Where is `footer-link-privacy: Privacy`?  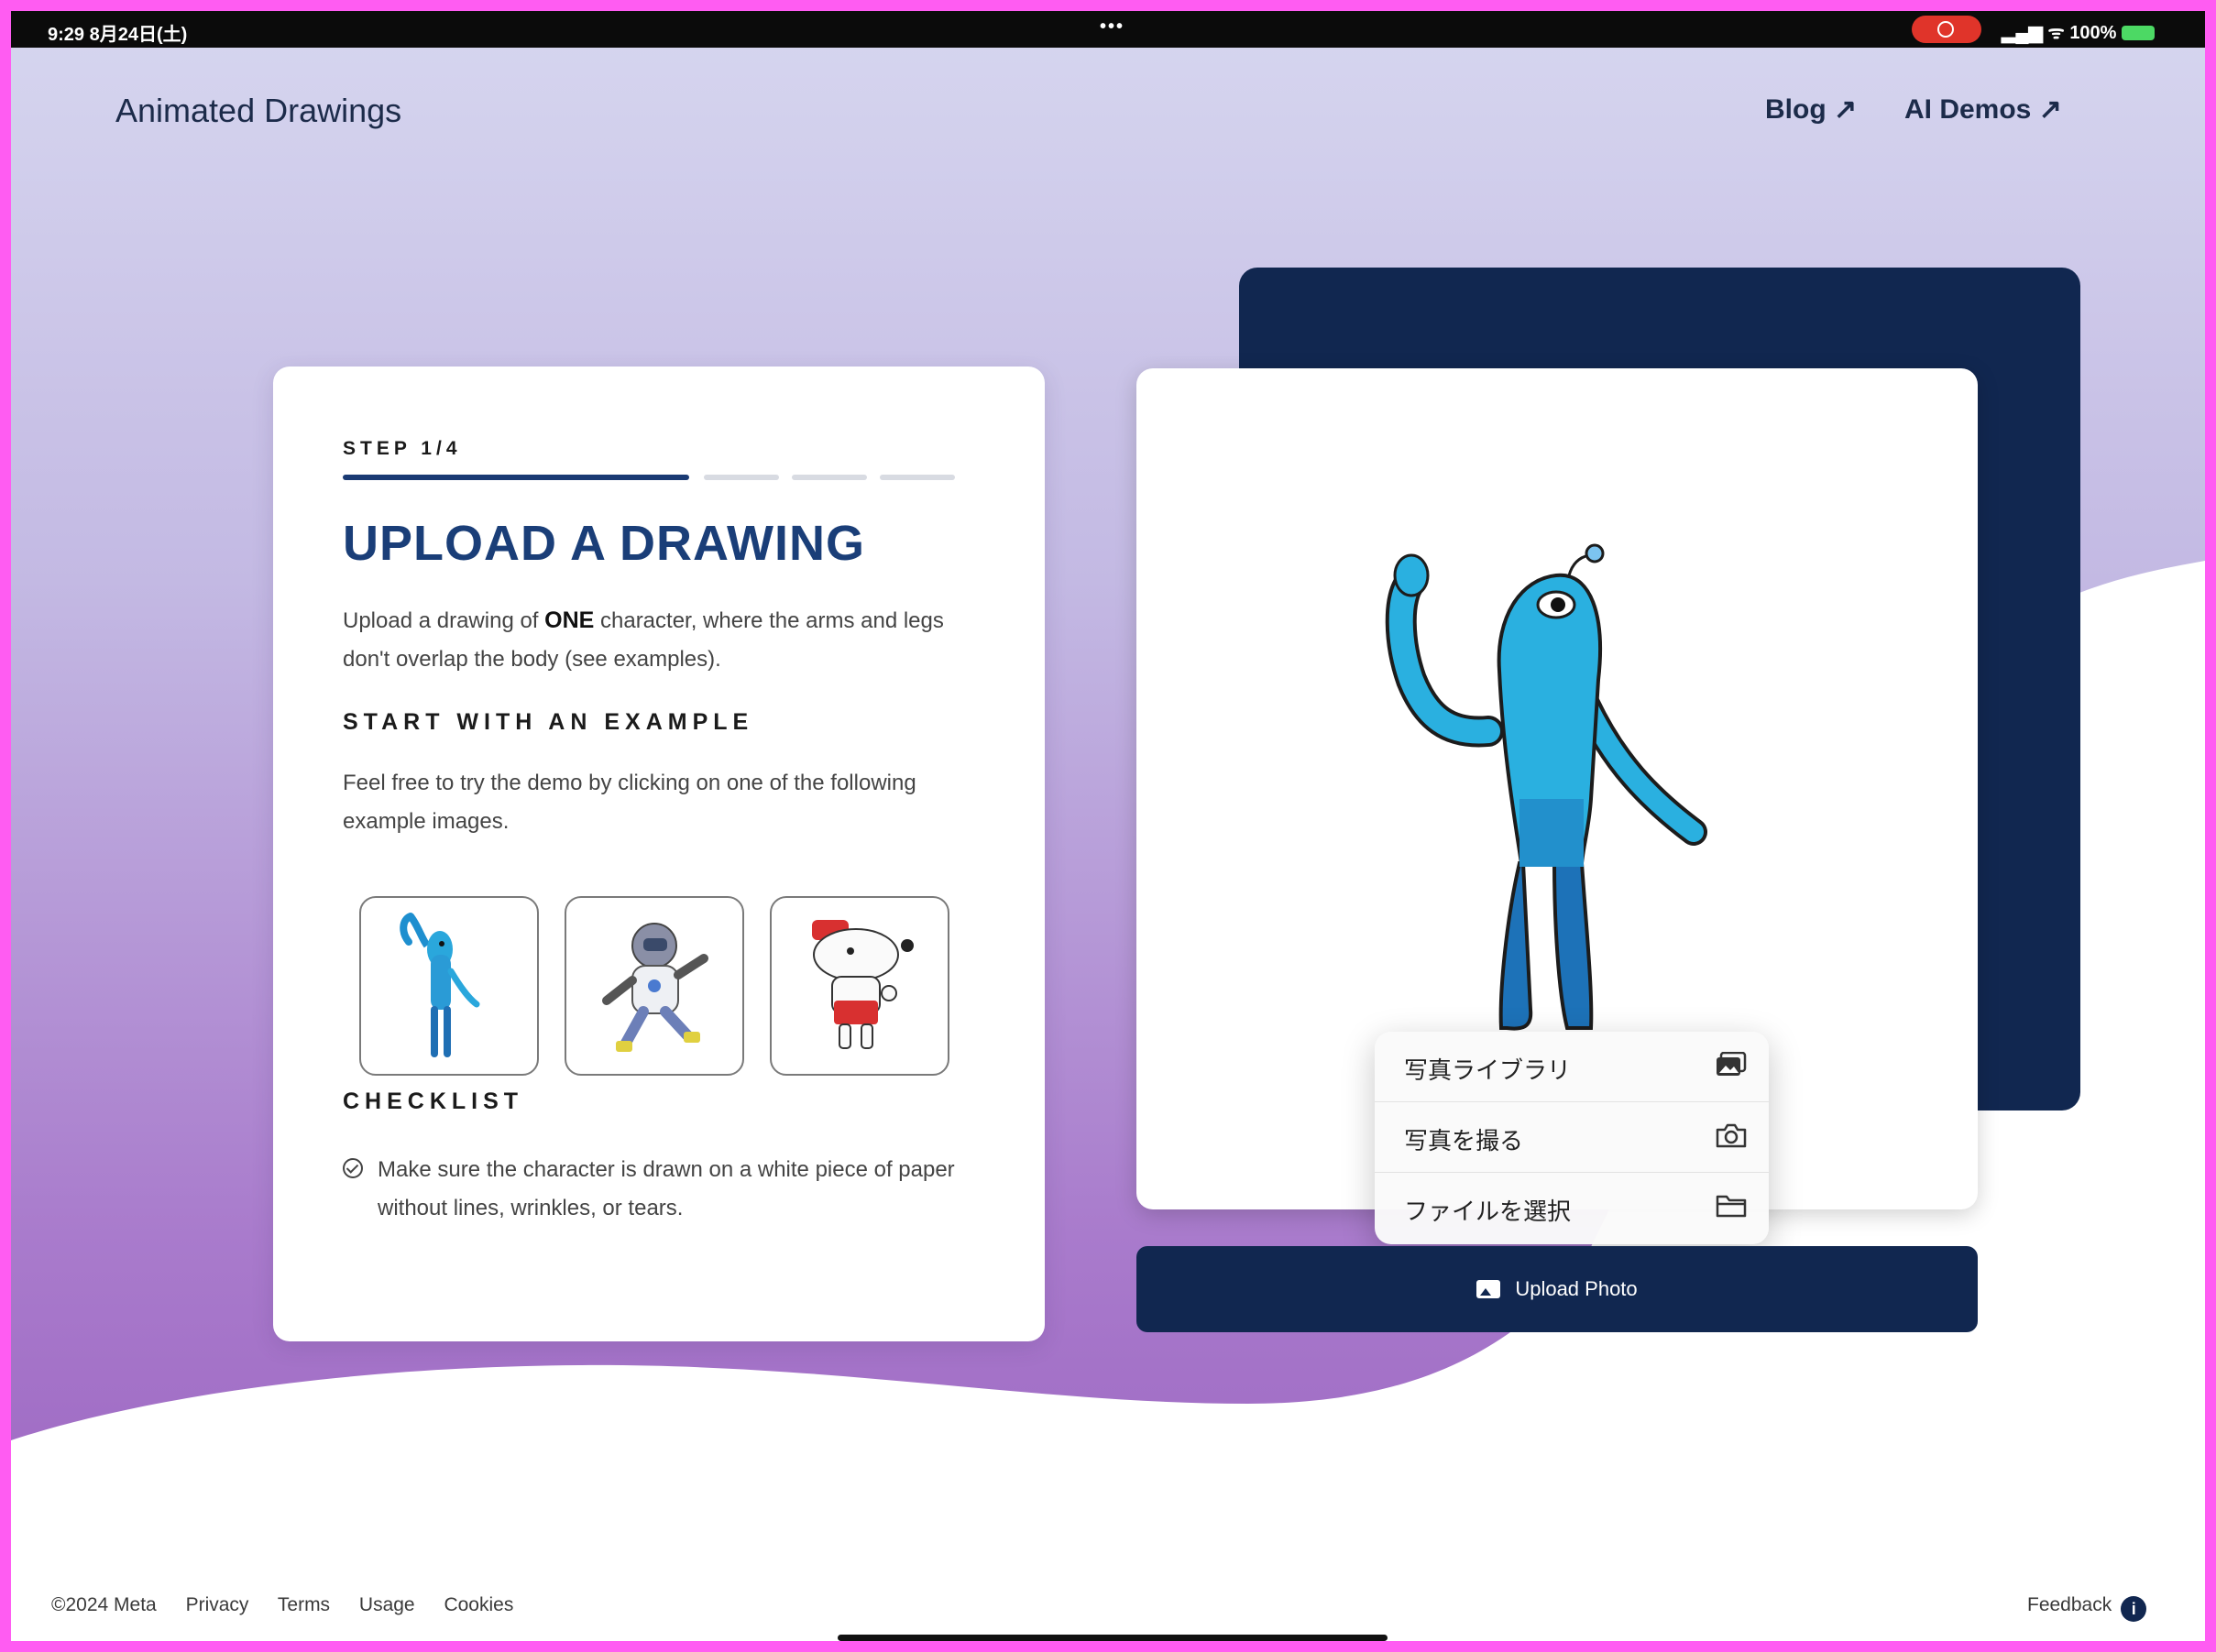
footer-link-privacy: Privacy is located at coordinates (217, 1604).